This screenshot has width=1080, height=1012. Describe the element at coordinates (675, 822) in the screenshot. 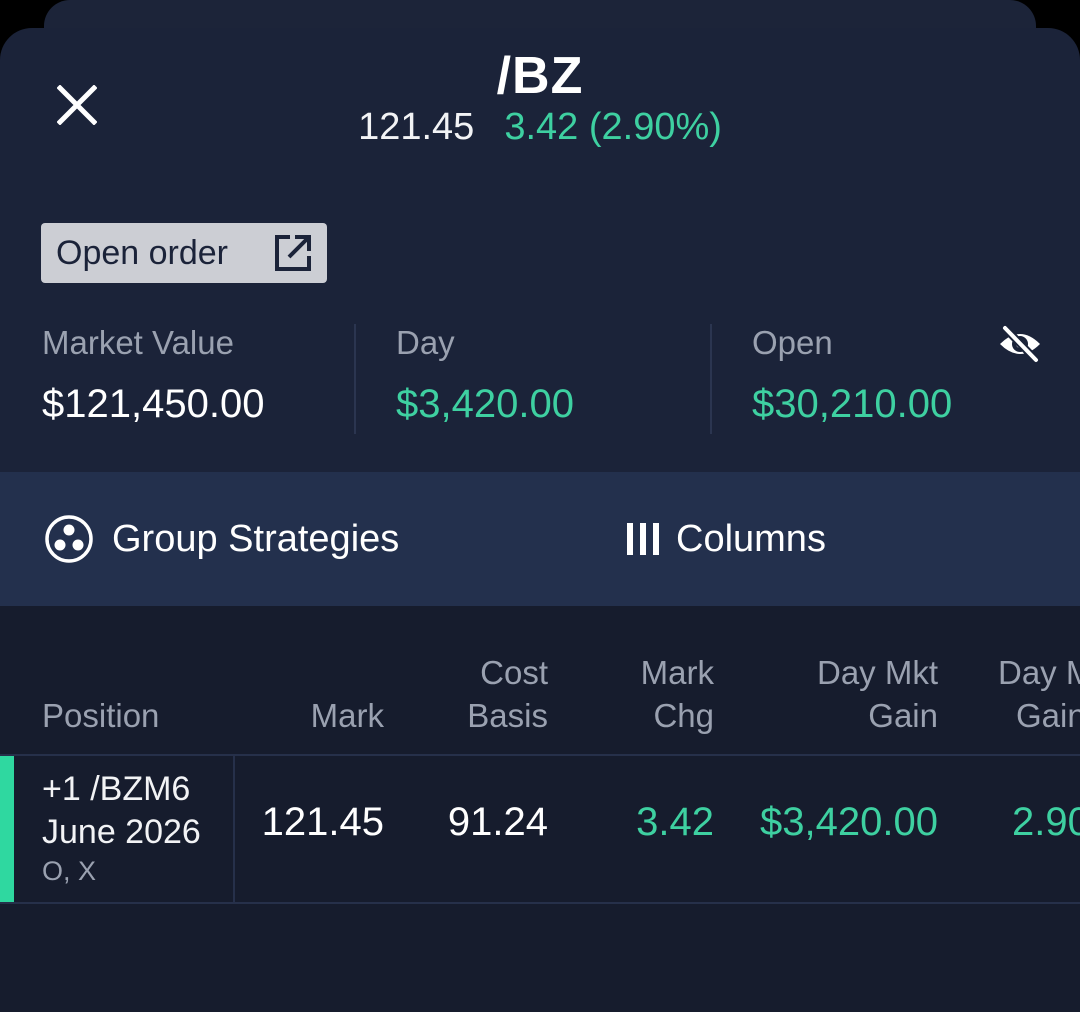

I see `cell-mark-chg: 3.42` at that location.